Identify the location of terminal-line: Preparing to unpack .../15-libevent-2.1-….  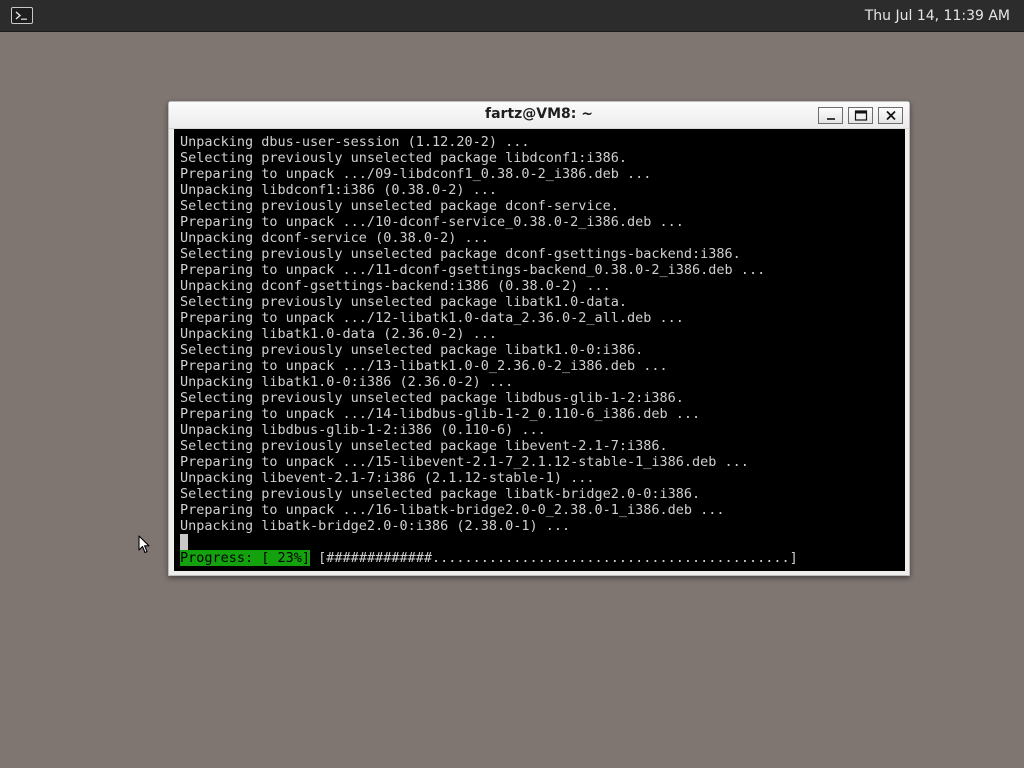
(464, 462).